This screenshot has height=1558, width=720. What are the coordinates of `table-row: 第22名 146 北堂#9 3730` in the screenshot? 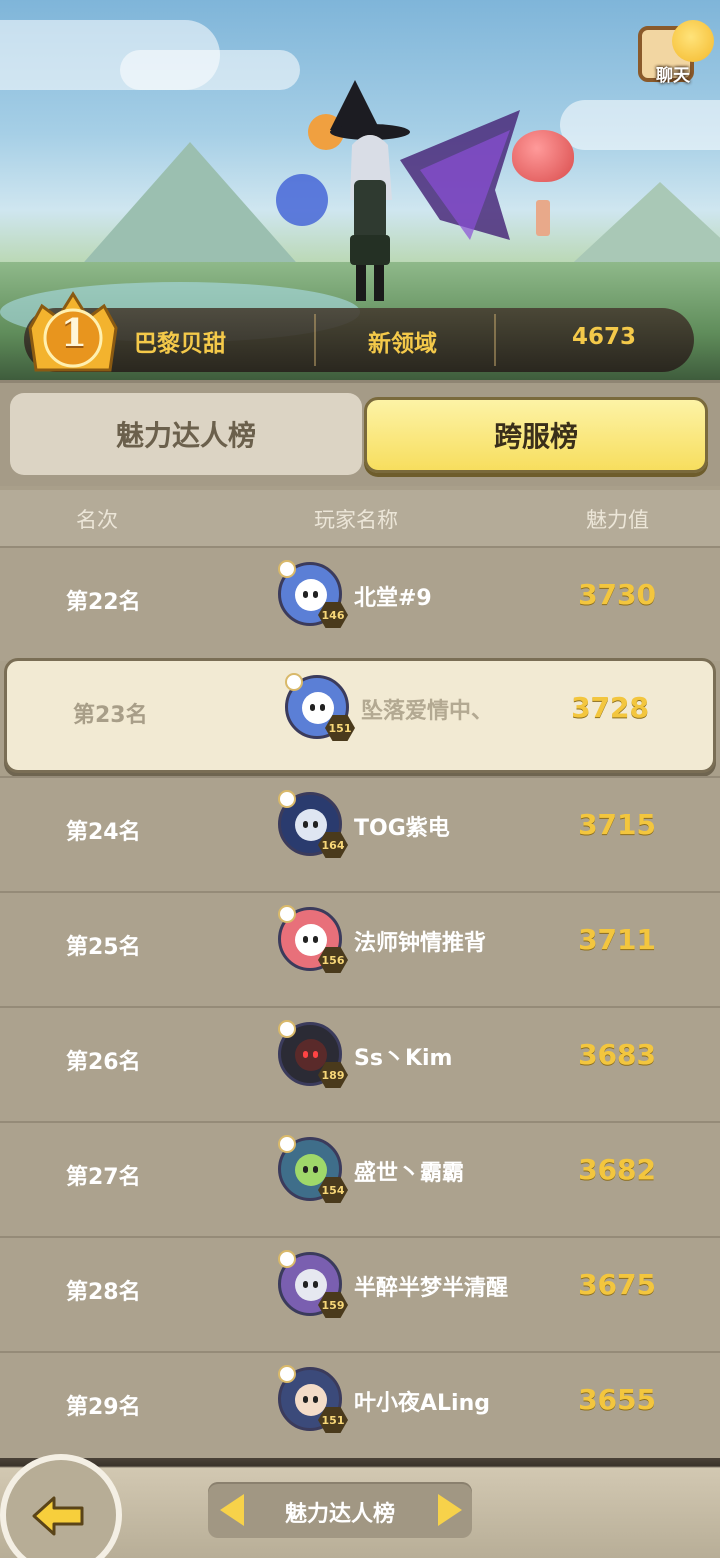 It's located at (360, 603).